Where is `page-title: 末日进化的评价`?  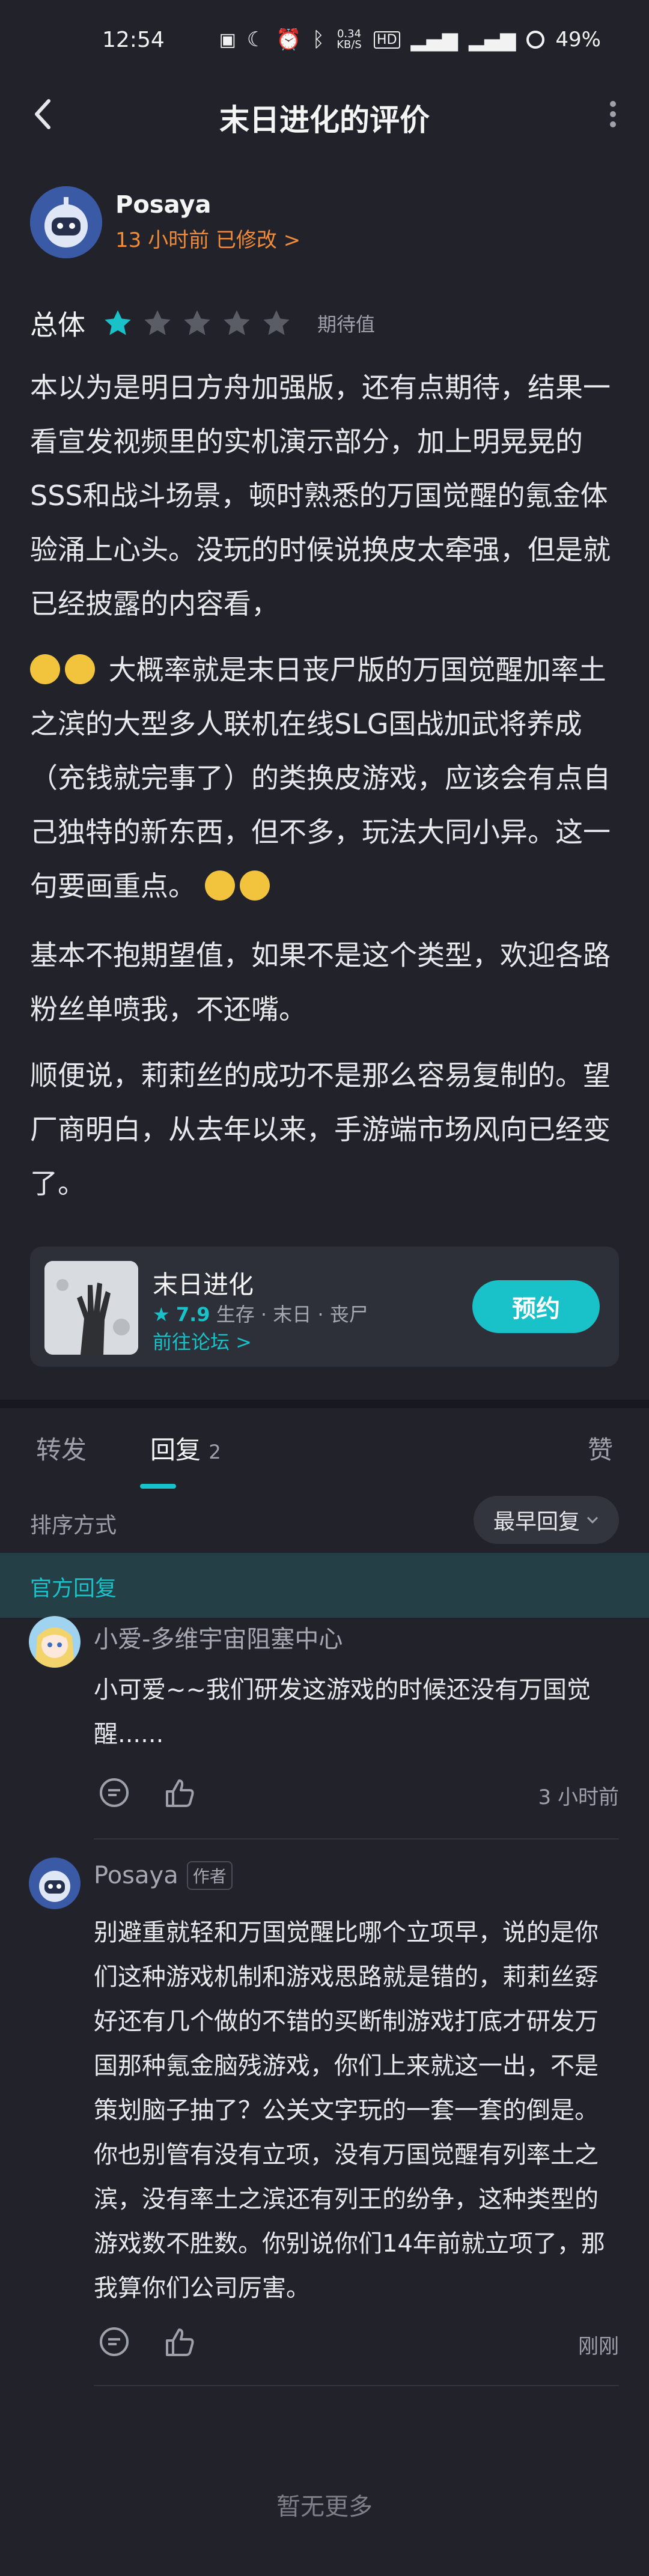
page-title: 末日进化的评价 is located at coordinates (324, 121).